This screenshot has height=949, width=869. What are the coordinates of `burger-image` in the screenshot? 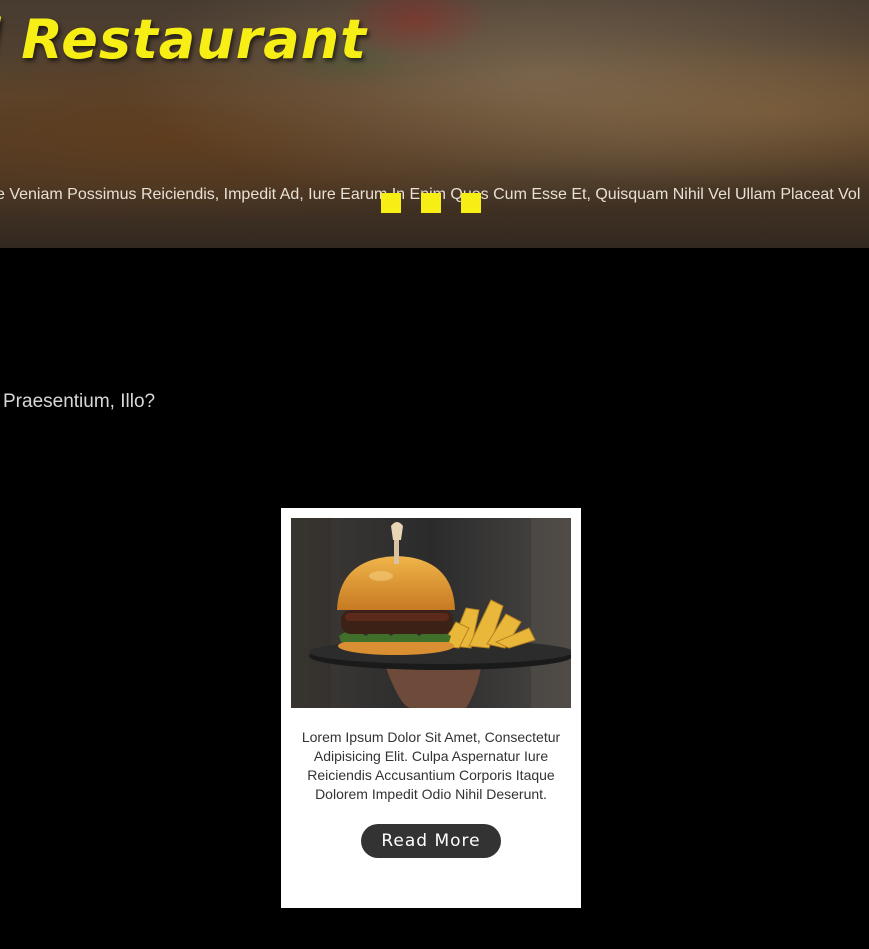 It's located at (431, 613).